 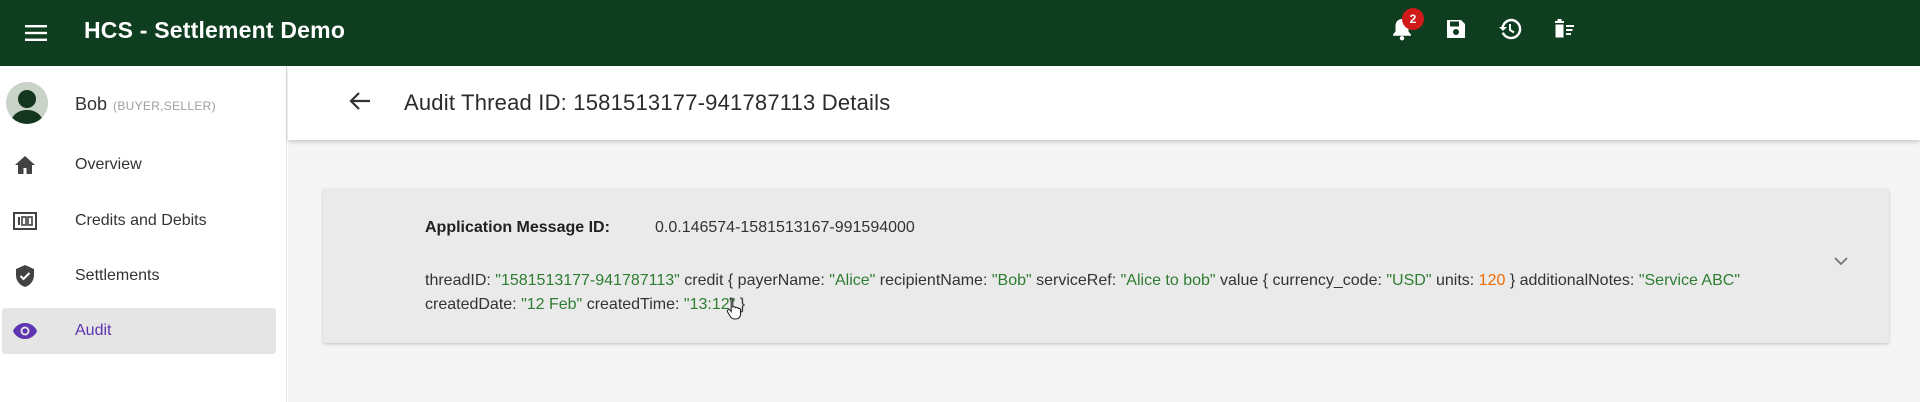 What do you see at coordinates (117, 275) in the screenshot?
I see `sidebar-item-label: Settlements` at bounding box center [117, 275].